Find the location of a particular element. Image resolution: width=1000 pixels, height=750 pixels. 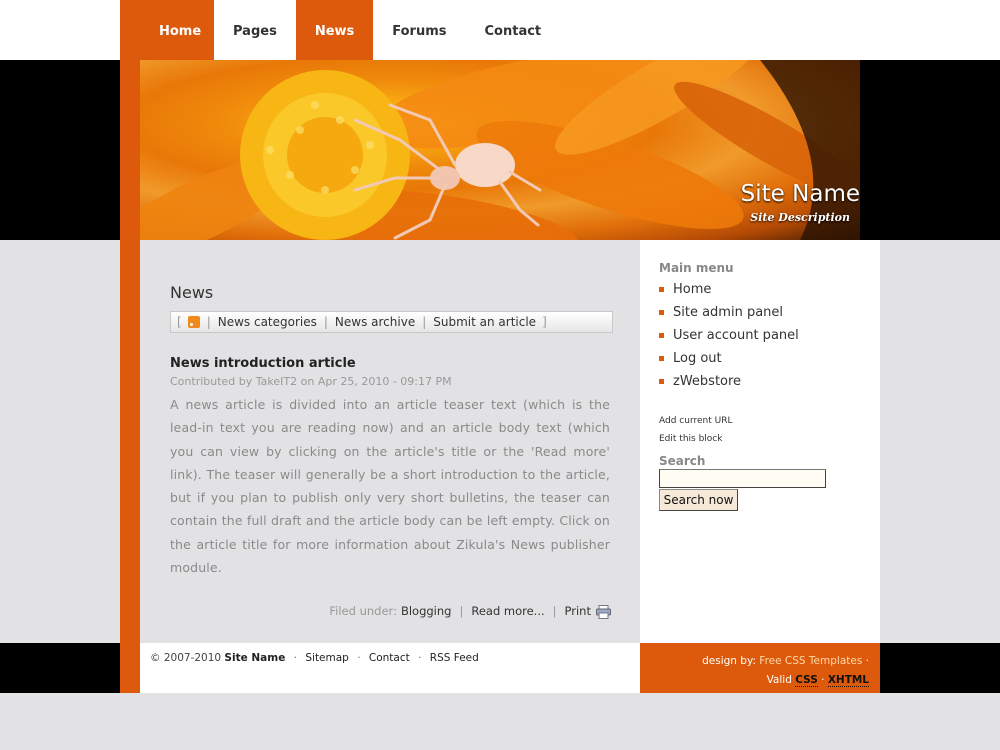

menu-item-label: Log out is located at coordinates (697, 358).